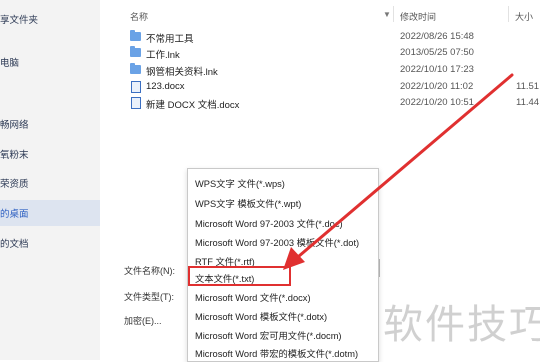 The width and height of the screenshot is (540, 362). Describe the element at coordinates (437, 36) in the screenshot. I see `file-date: 2022/08/26 15:48` at that location.